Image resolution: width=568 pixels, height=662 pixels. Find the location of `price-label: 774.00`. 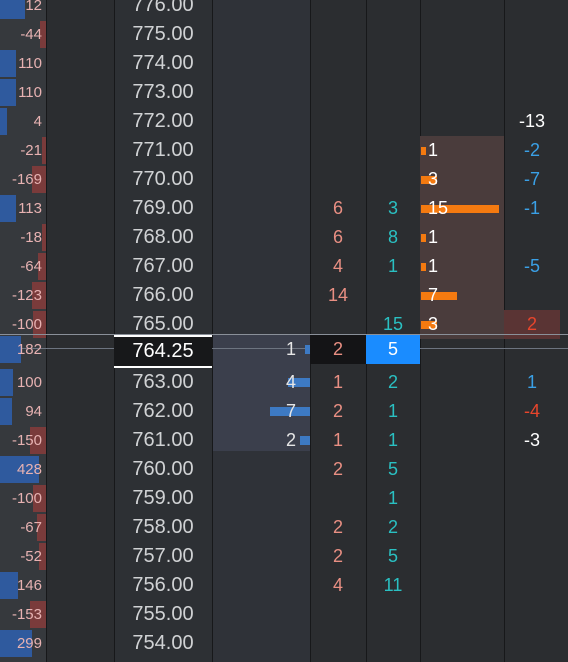

price-label: 774.00 is located at coordinates (163, 63).